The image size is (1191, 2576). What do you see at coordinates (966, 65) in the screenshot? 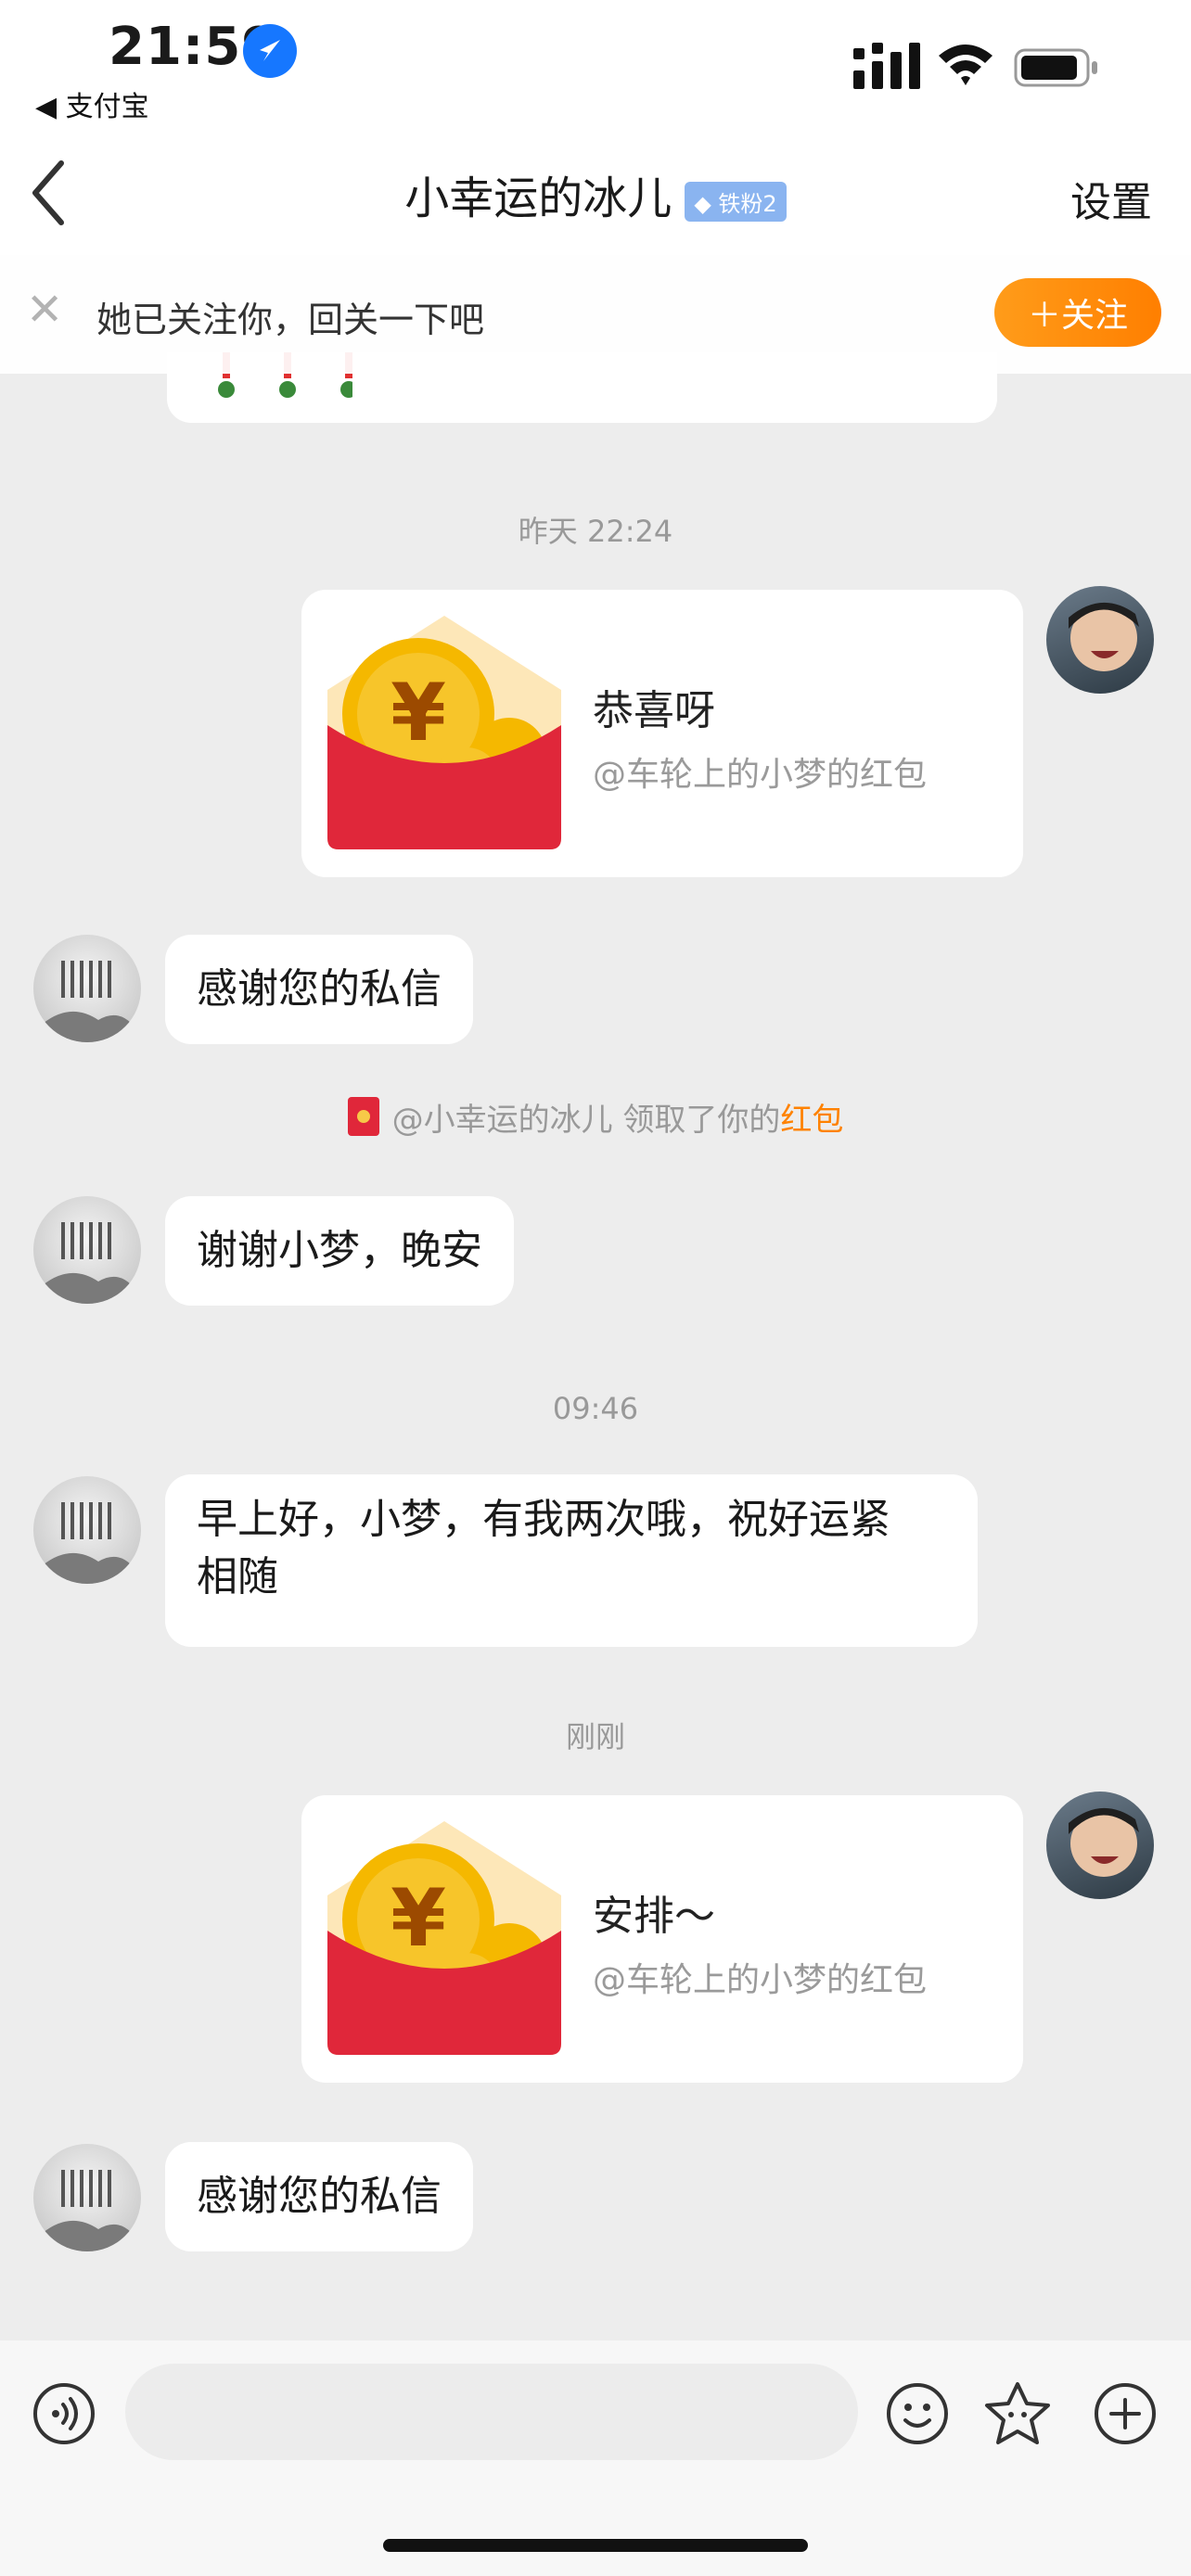
I see `wifi-icon` at bounding box center [966, 65].